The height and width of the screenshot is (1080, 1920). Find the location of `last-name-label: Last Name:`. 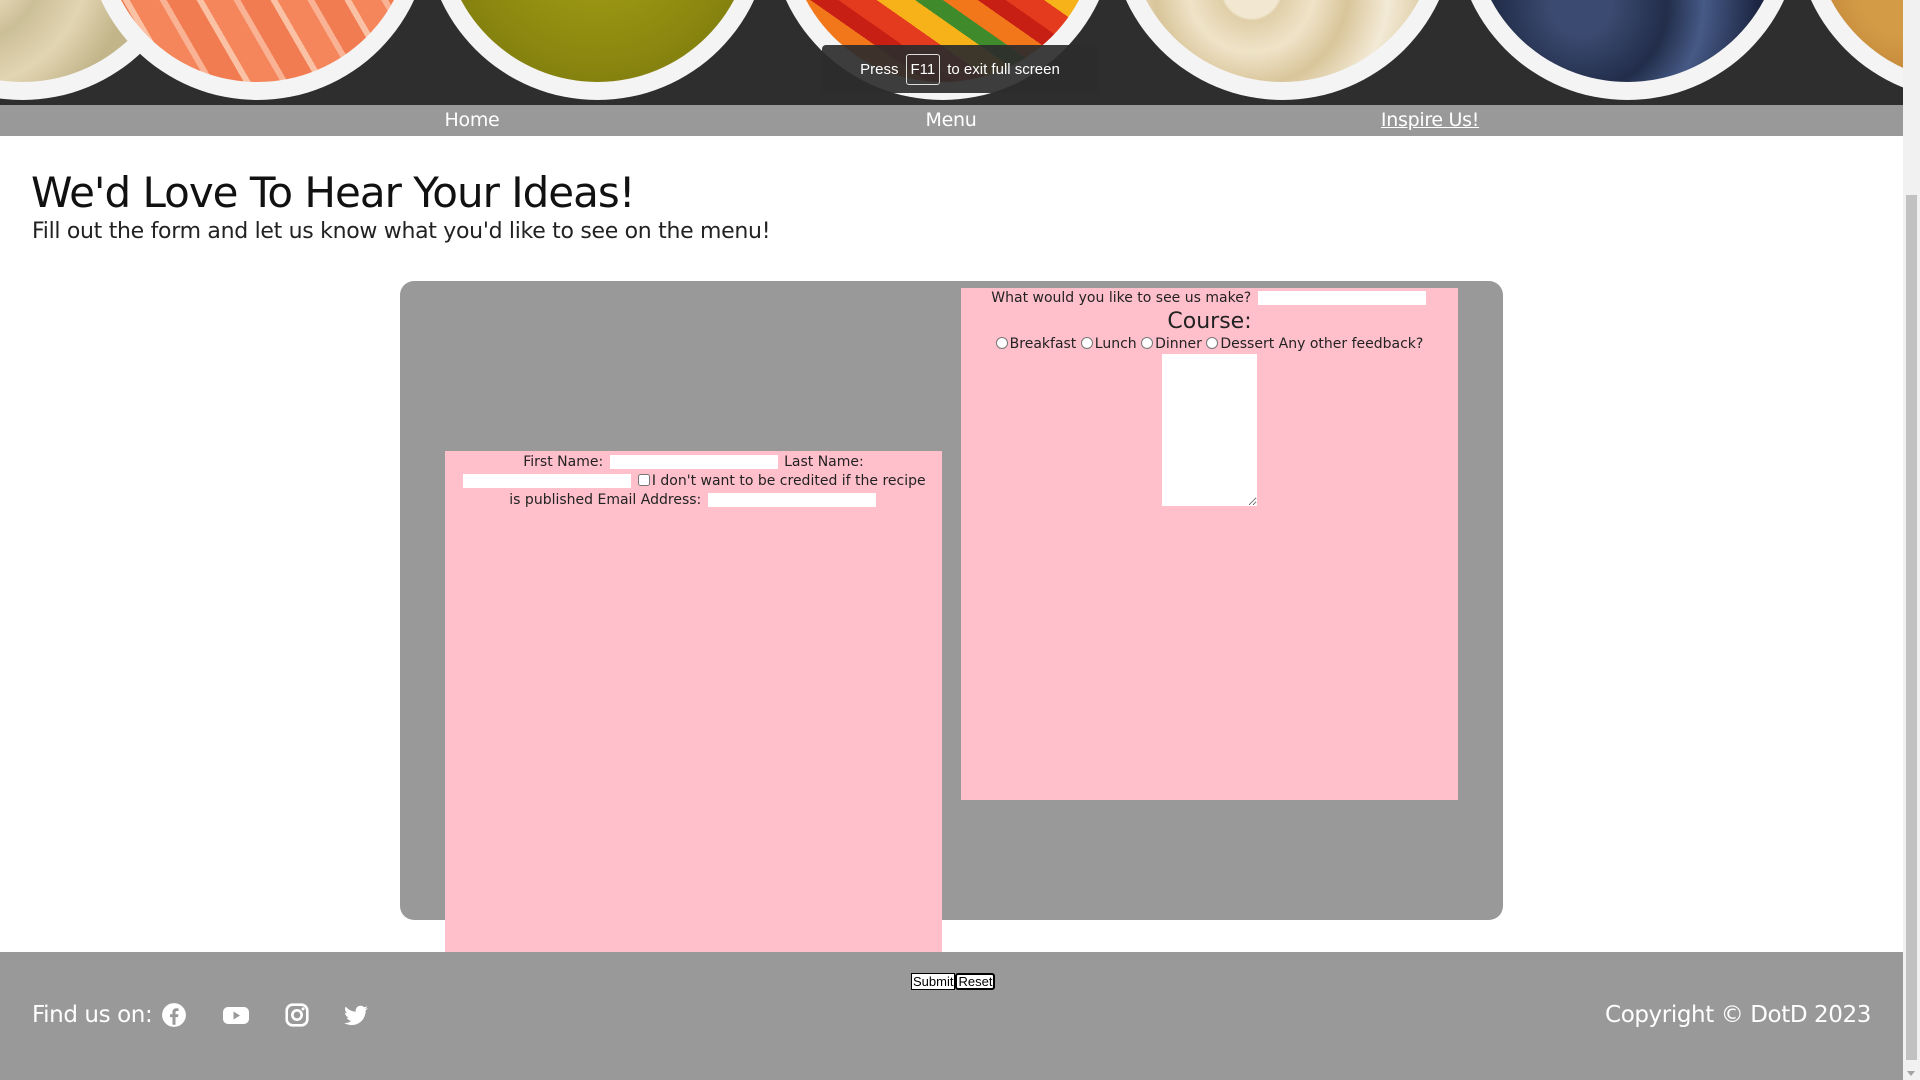

last-name-label: Last Name: is located at coordinates (824, 462).